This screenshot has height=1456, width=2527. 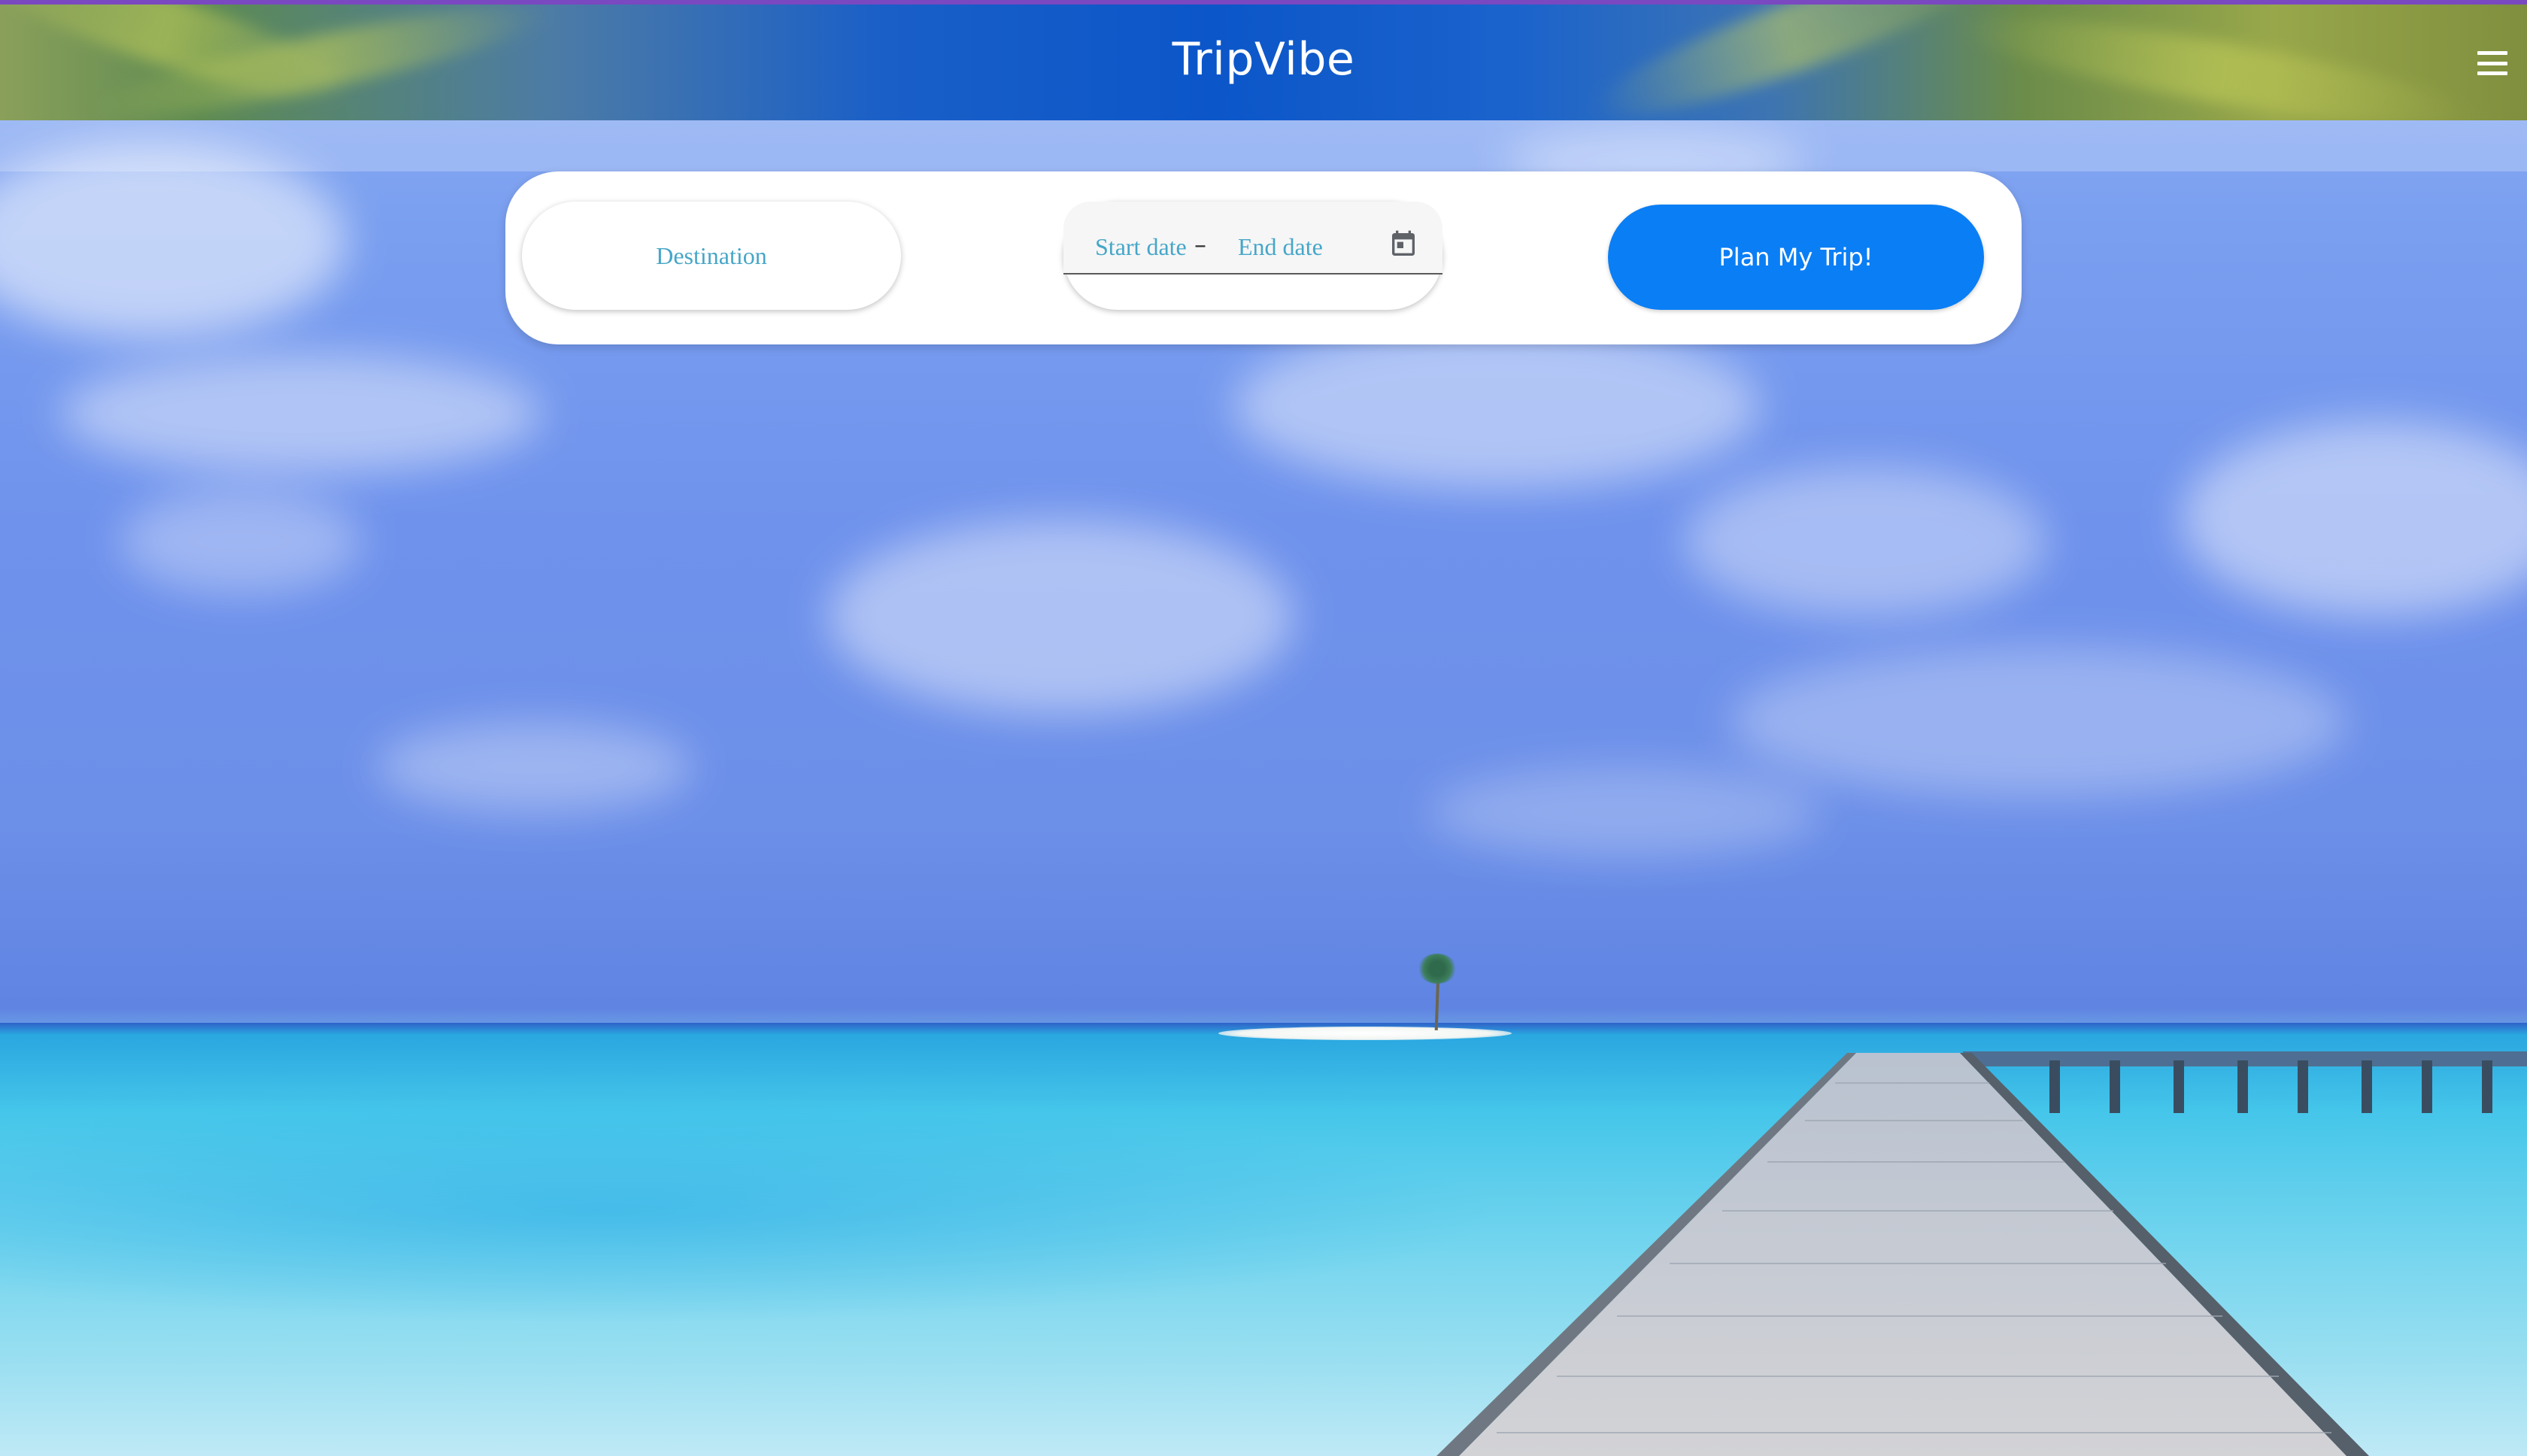 What do you see at coordinates (2492, 63) in the screenshot?
I see `hamburger-menu-icon` at bounding box center [2492, 63].